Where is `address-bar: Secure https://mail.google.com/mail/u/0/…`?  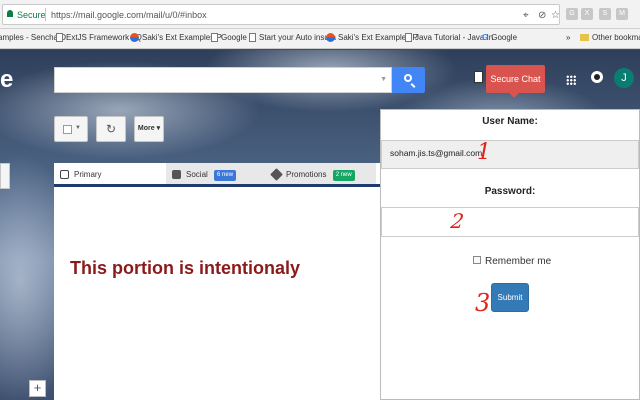 address-bar: Secure https://mail.google.com/mail/u/0/… is located at coordinates (281, 14).